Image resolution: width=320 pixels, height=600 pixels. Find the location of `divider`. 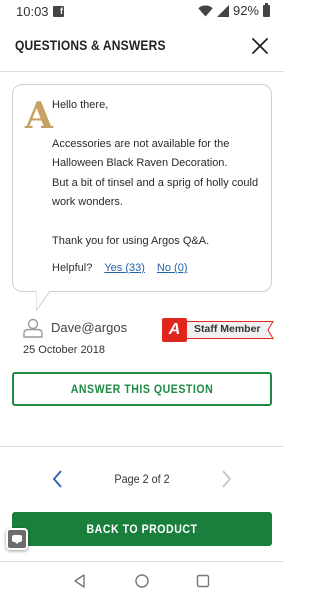

divider is located at coordinates (142, 446).